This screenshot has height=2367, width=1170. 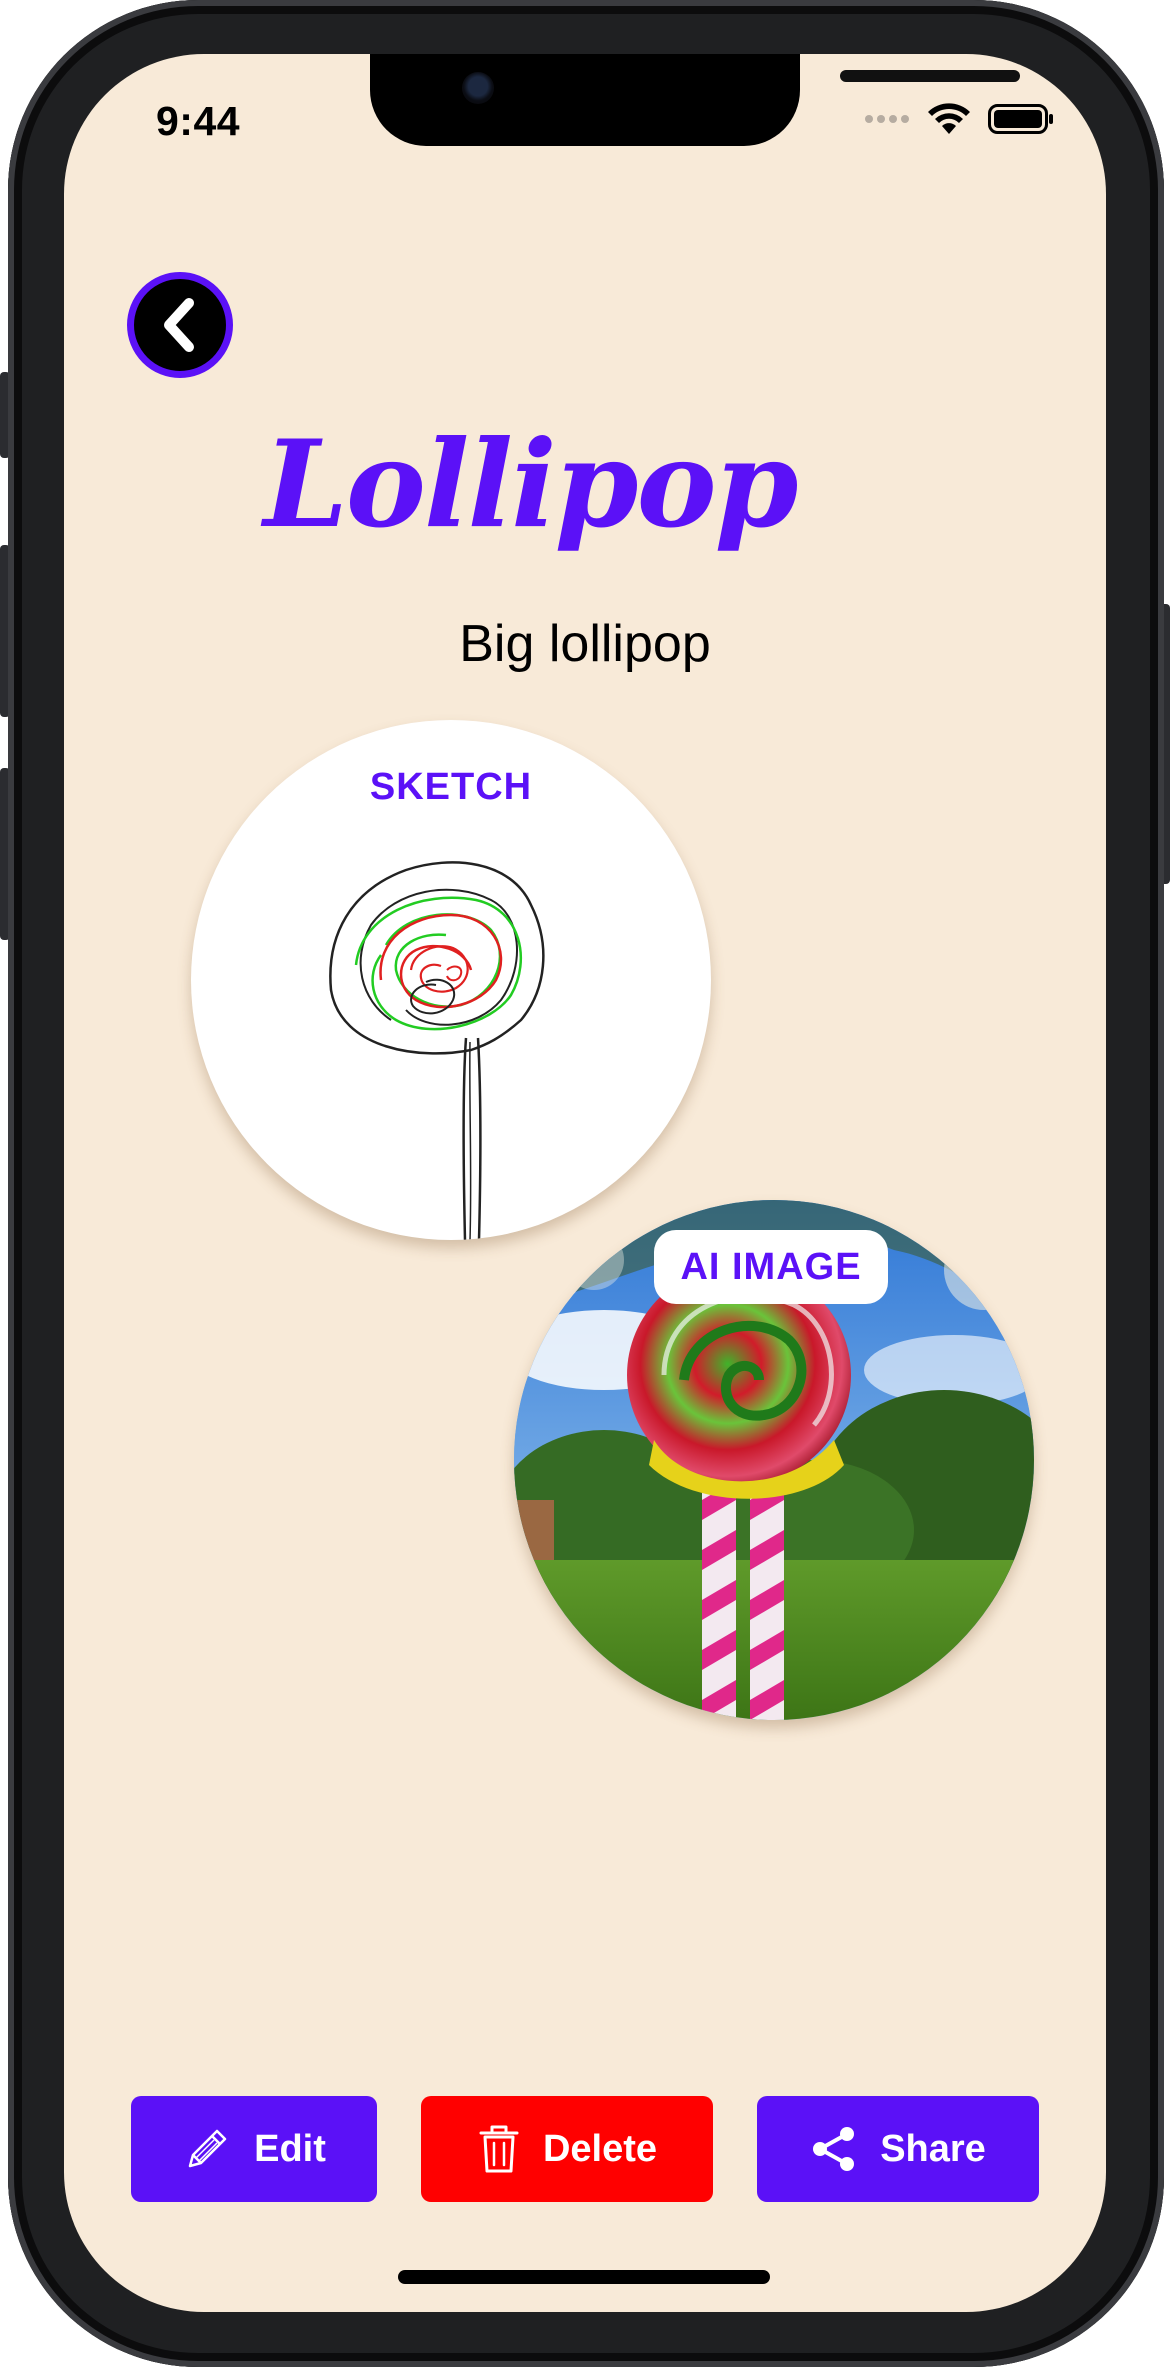 I want to click on wifi-icon, so click(x=949, y=118).